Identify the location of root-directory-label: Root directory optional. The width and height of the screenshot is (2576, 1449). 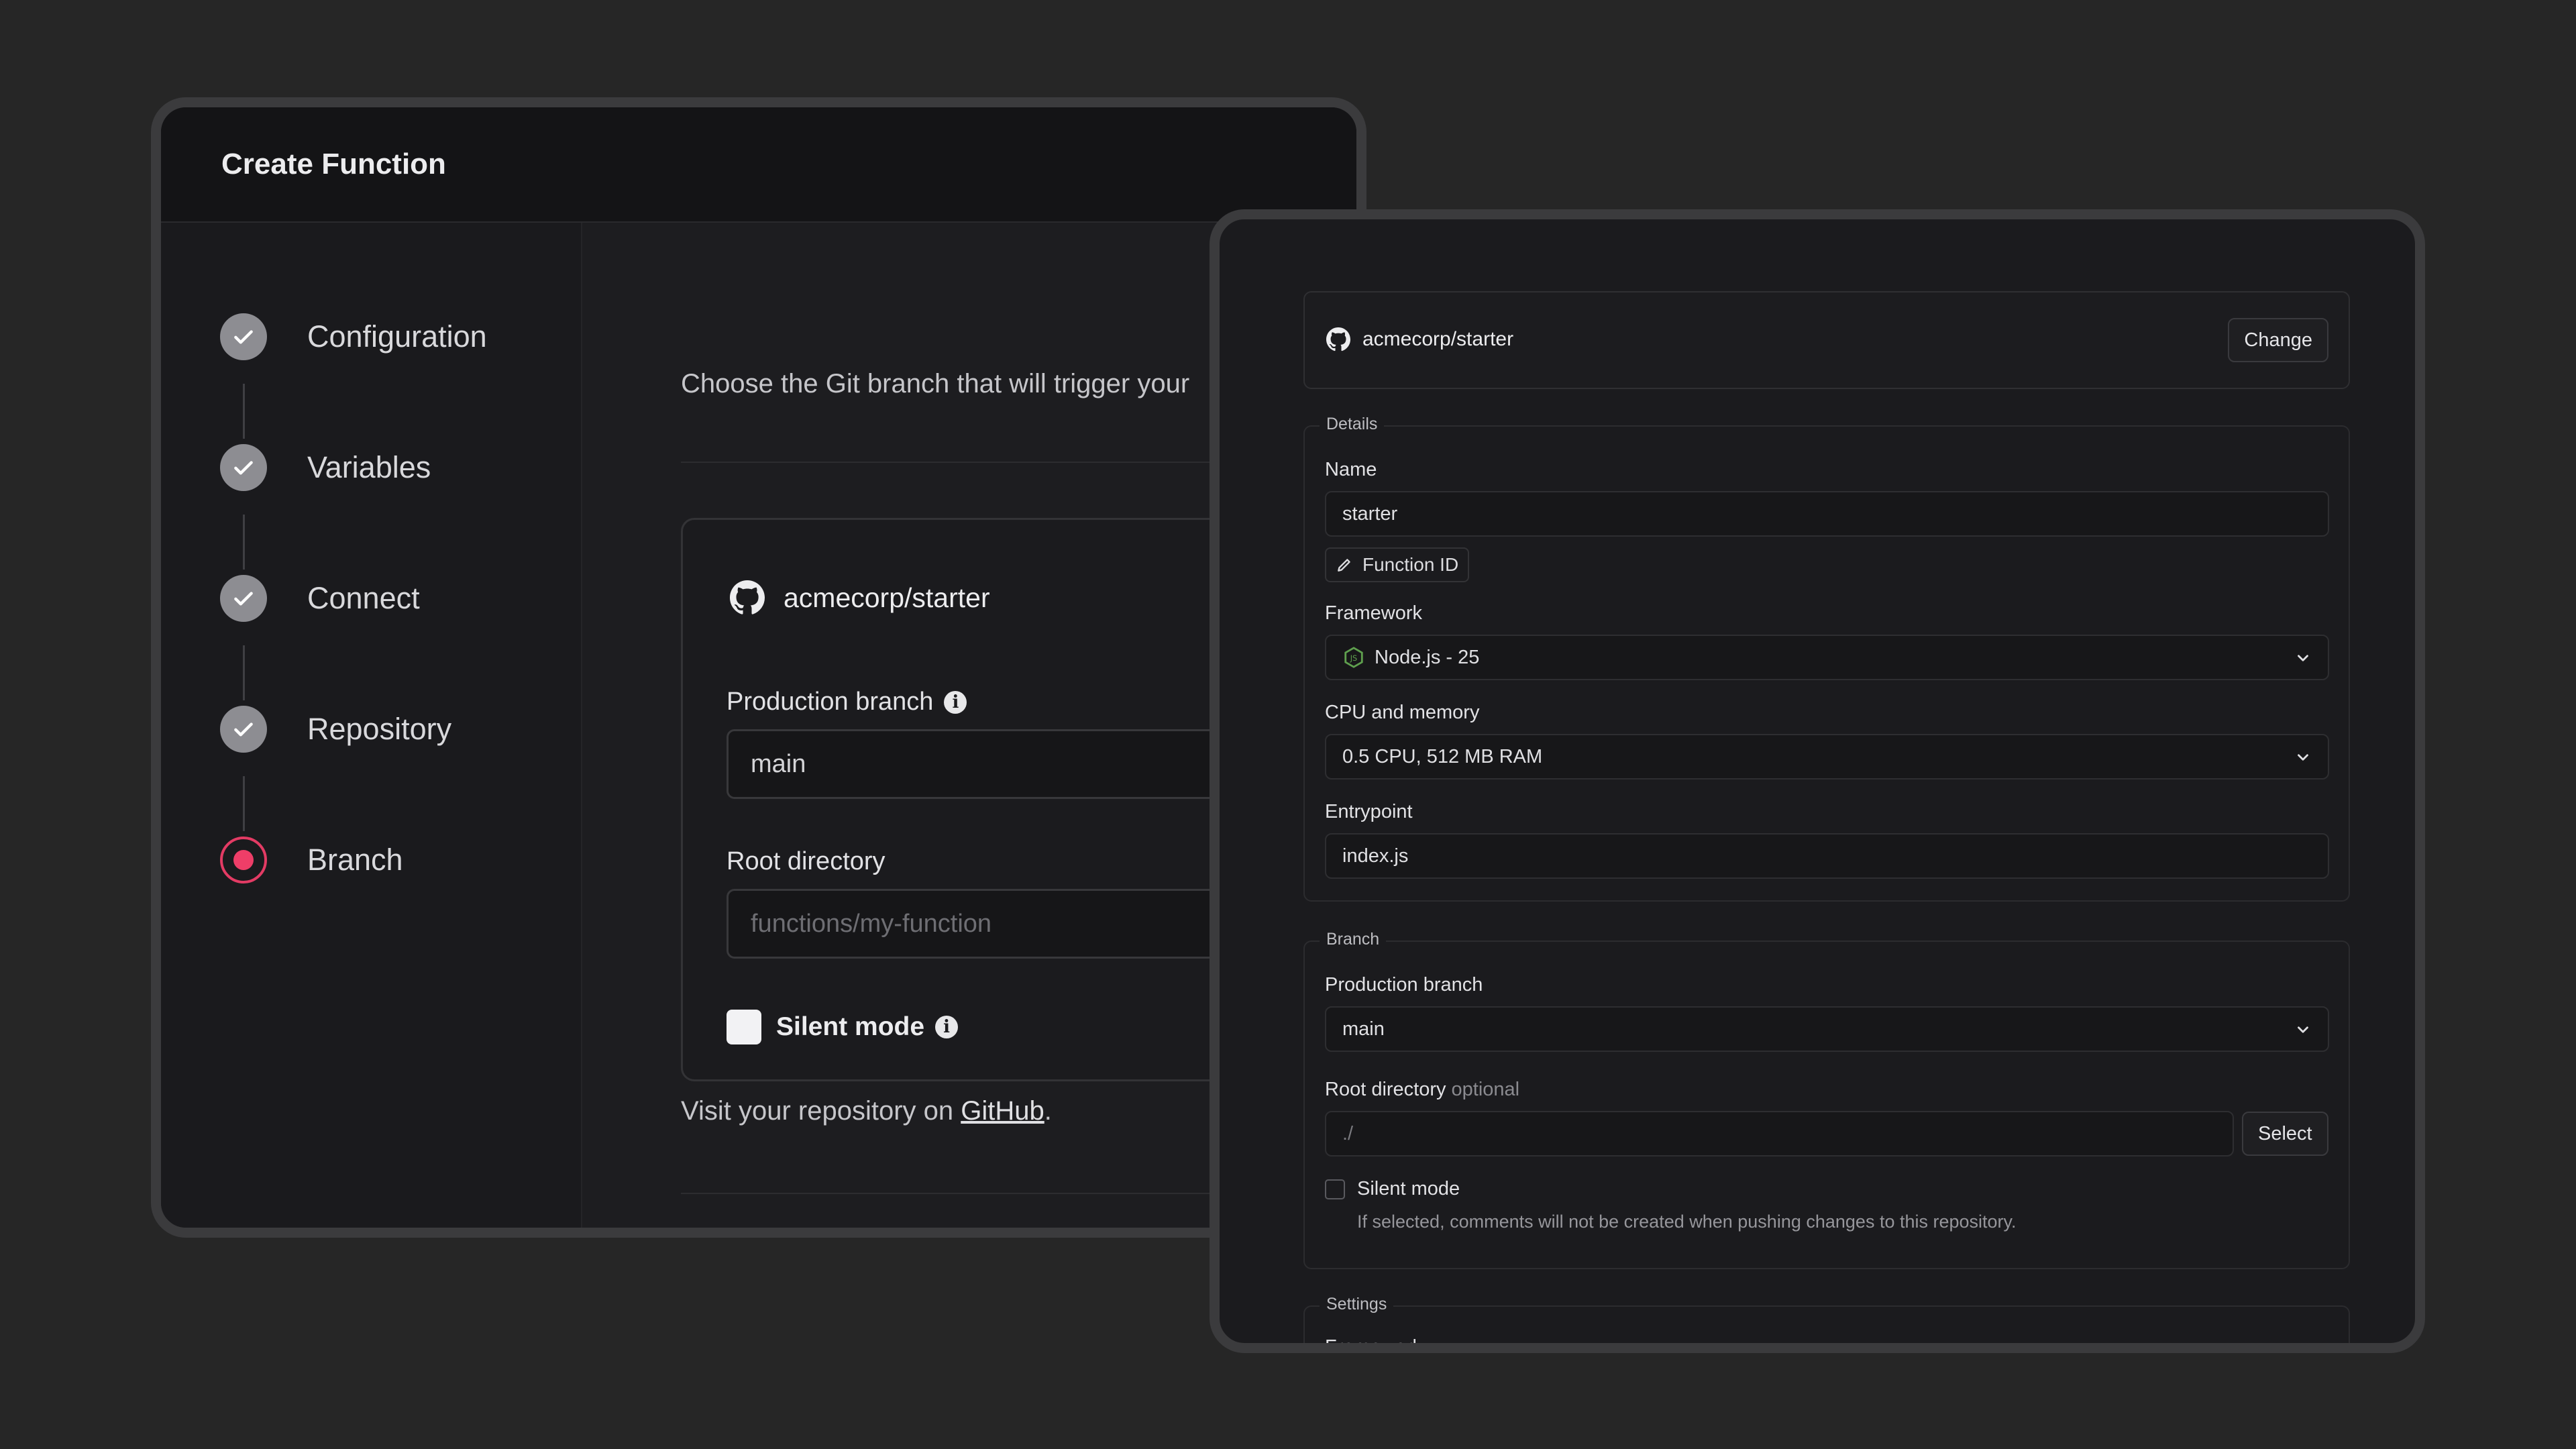
(1422, 1090).